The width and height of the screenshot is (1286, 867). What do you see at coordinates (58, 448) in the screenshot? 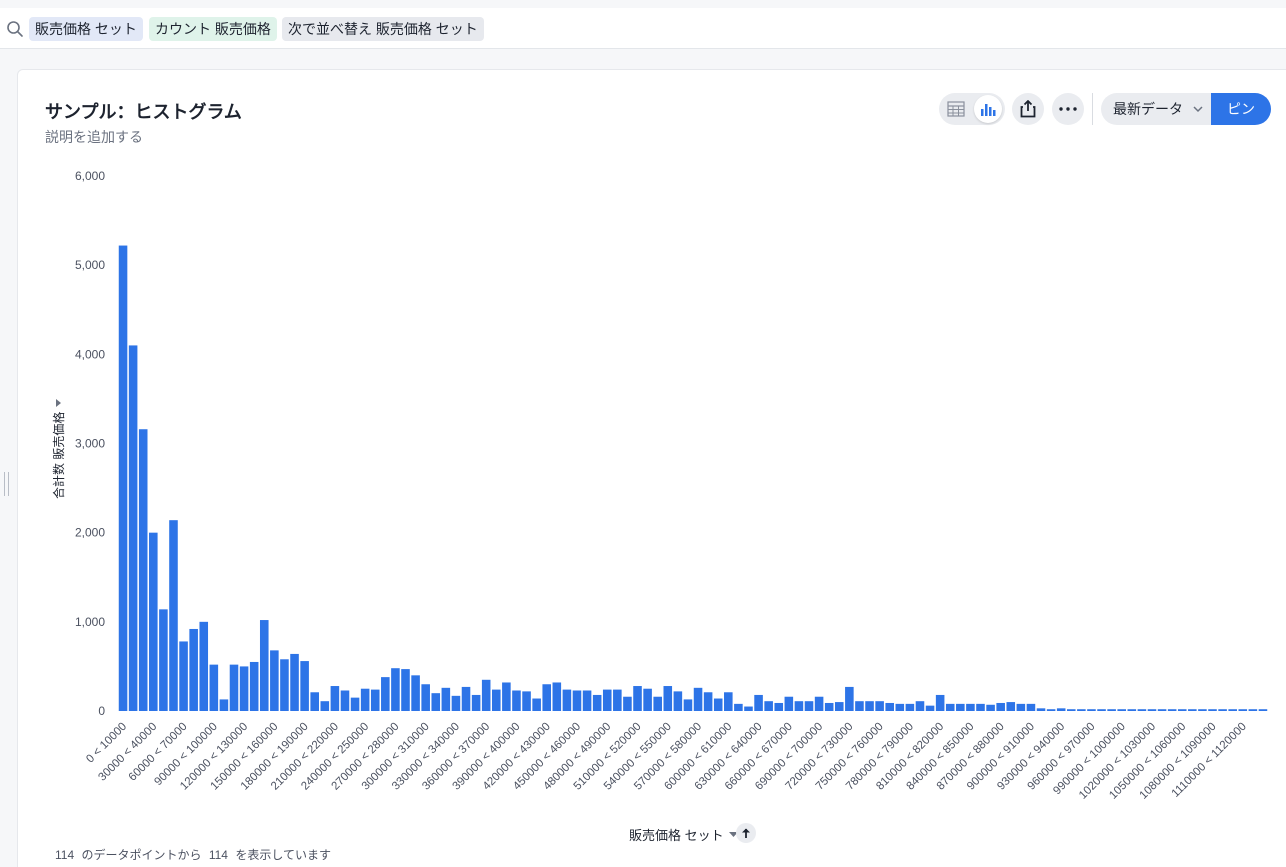
I see `y-axis-title: 合計数 販売価格` at bounding box center [58, 448].